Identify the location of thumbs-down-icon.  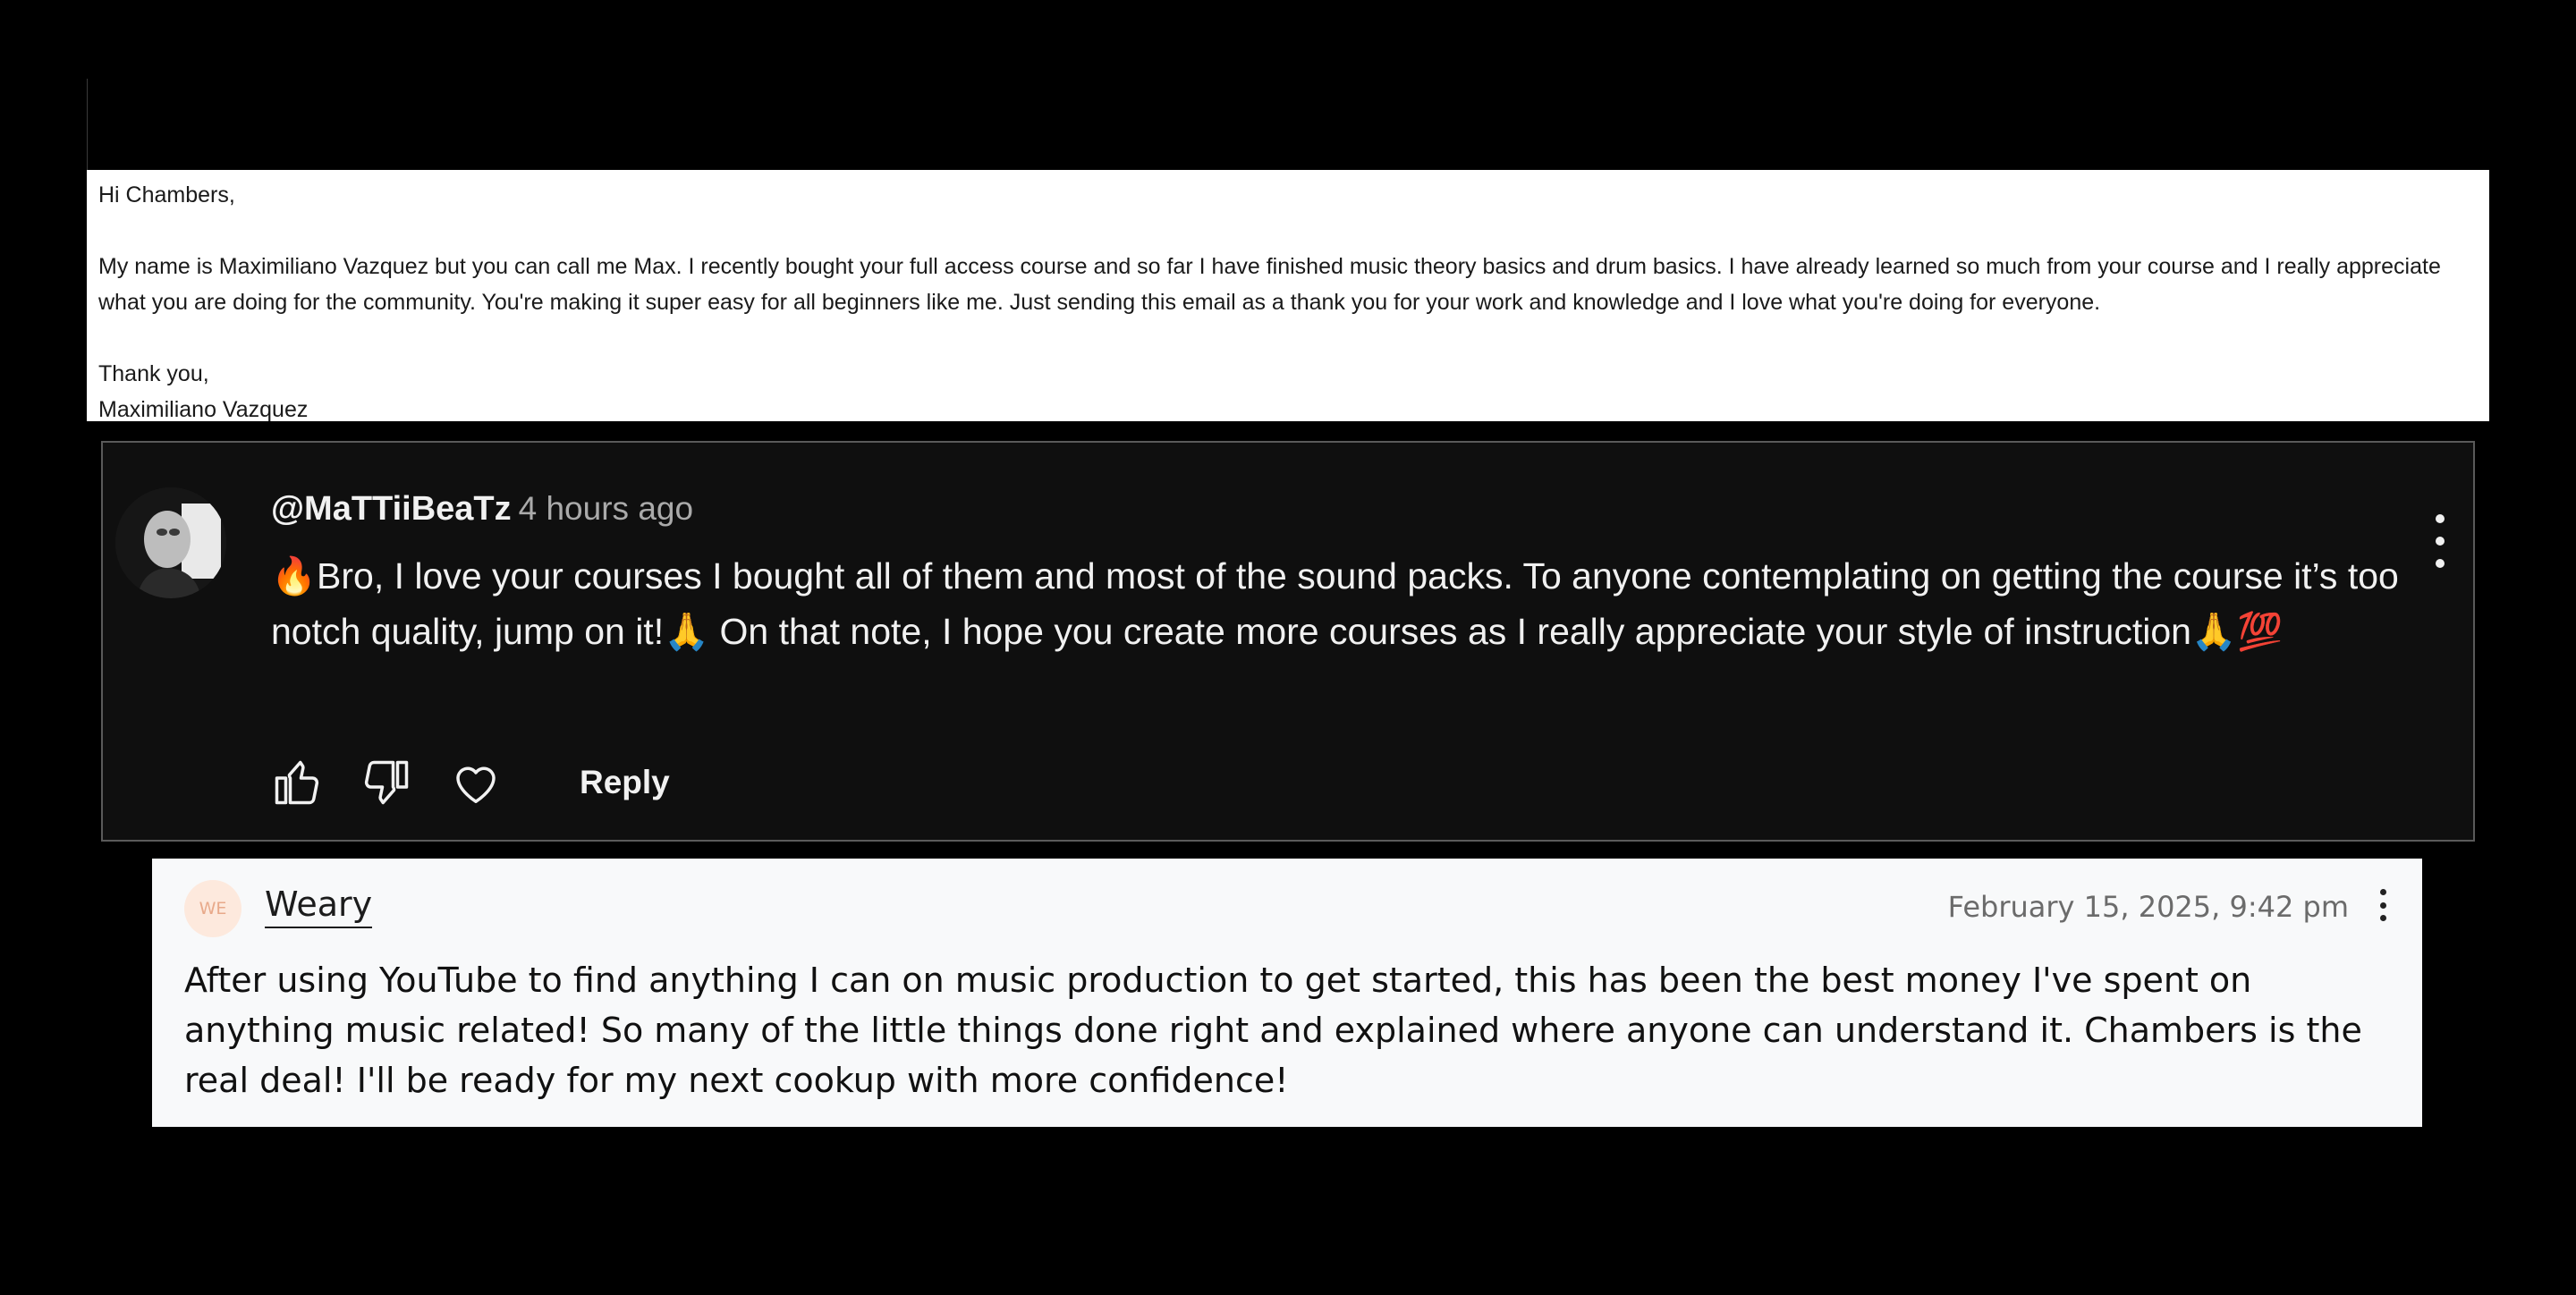
(386, 782).